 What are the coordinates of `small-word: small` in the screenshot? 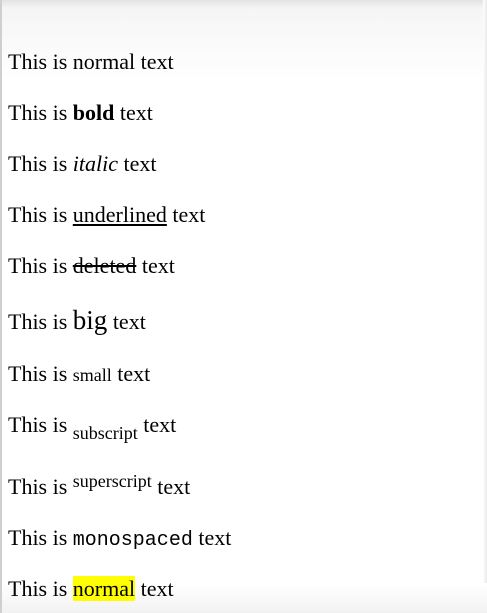 It's located at (92, 375).